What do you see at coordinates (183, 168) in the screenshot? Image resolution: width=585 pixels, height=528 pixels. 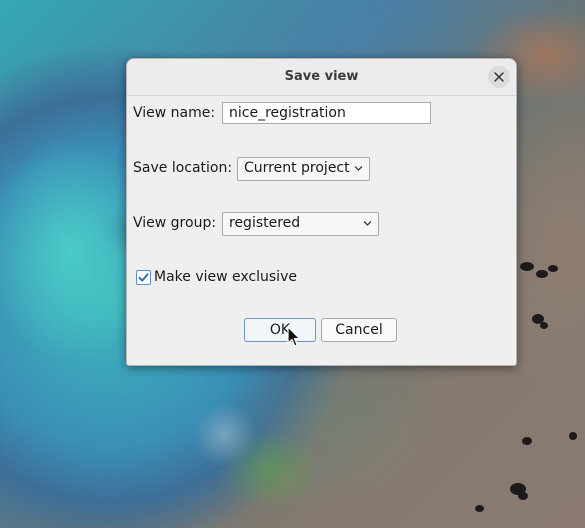 I see `save-location-label: Save location:` at bounding box center [183, 168].